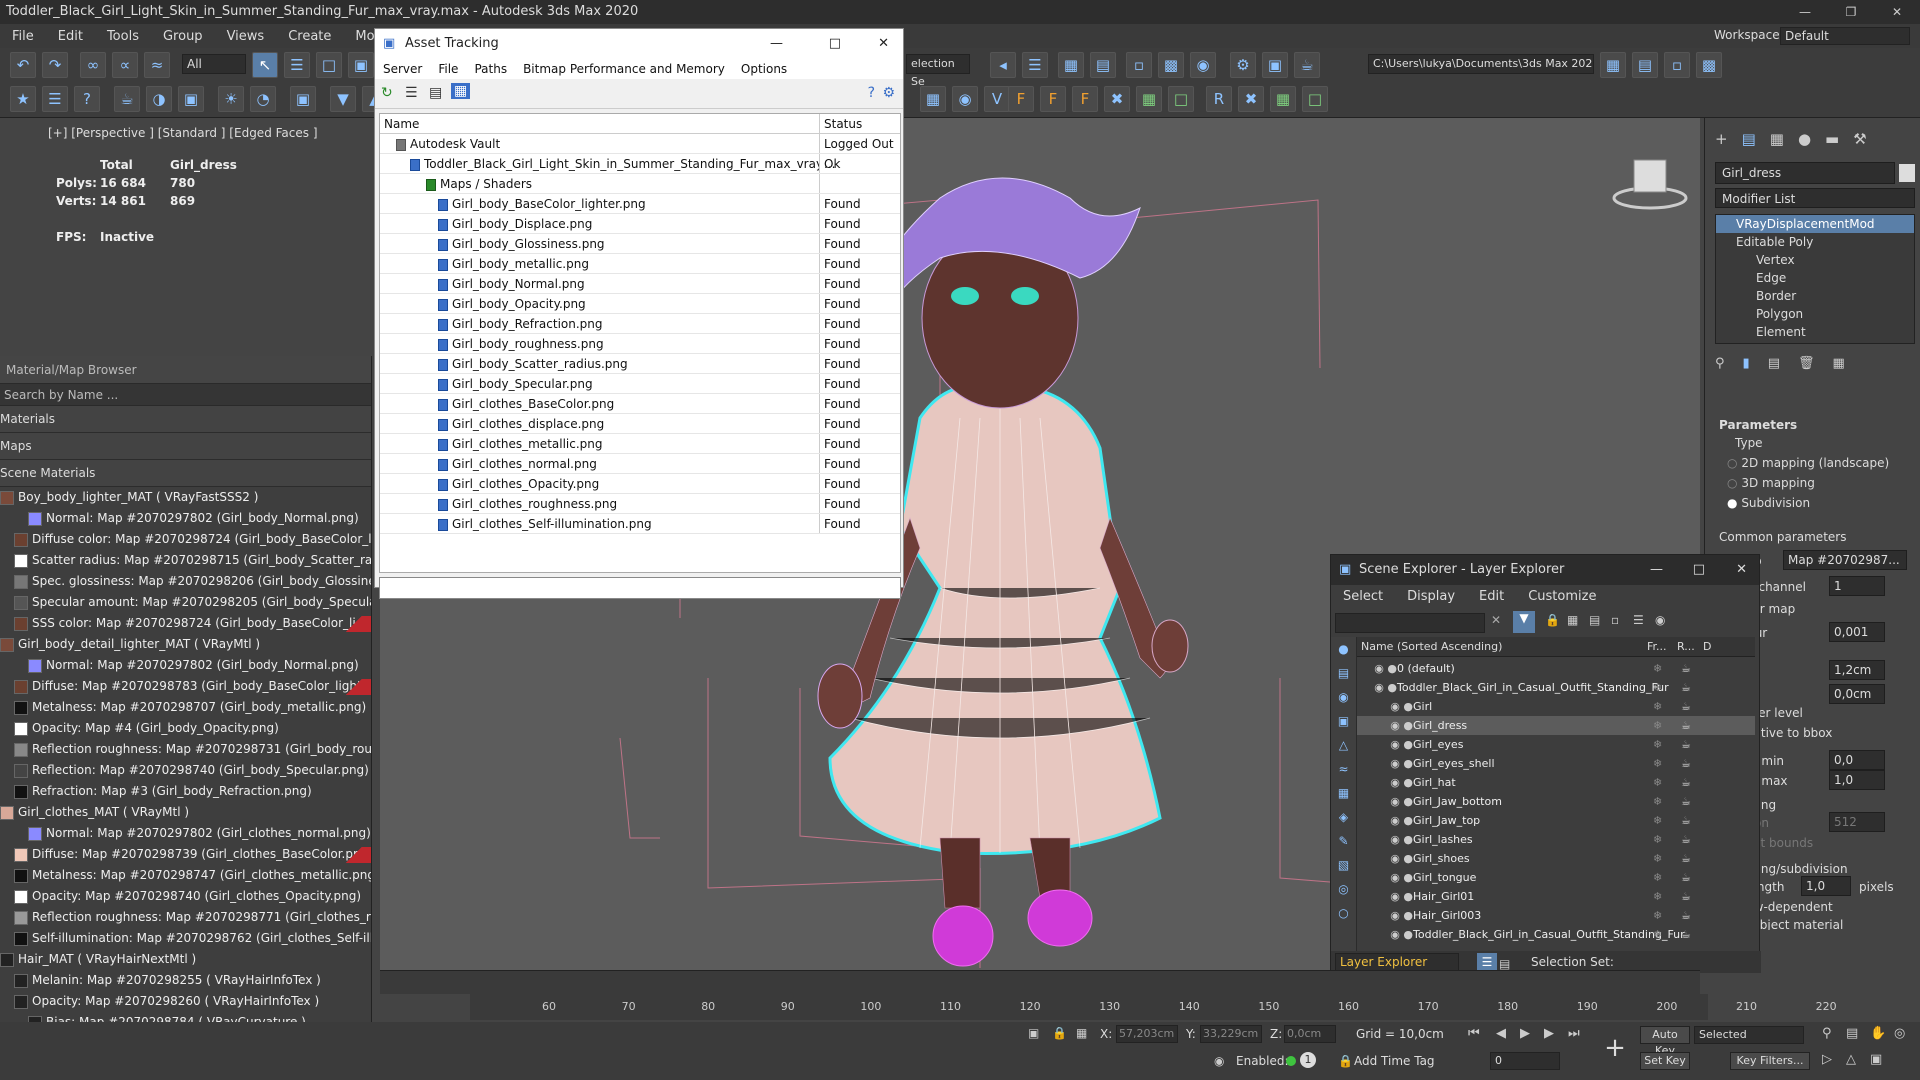 This screenshot has width=1920, height=1080. Describe the element at coordinates (1556, 839) in the screenshot. I see `scene-object-row: ◉ ● Girl_lashes ❄ ☕` at that location.